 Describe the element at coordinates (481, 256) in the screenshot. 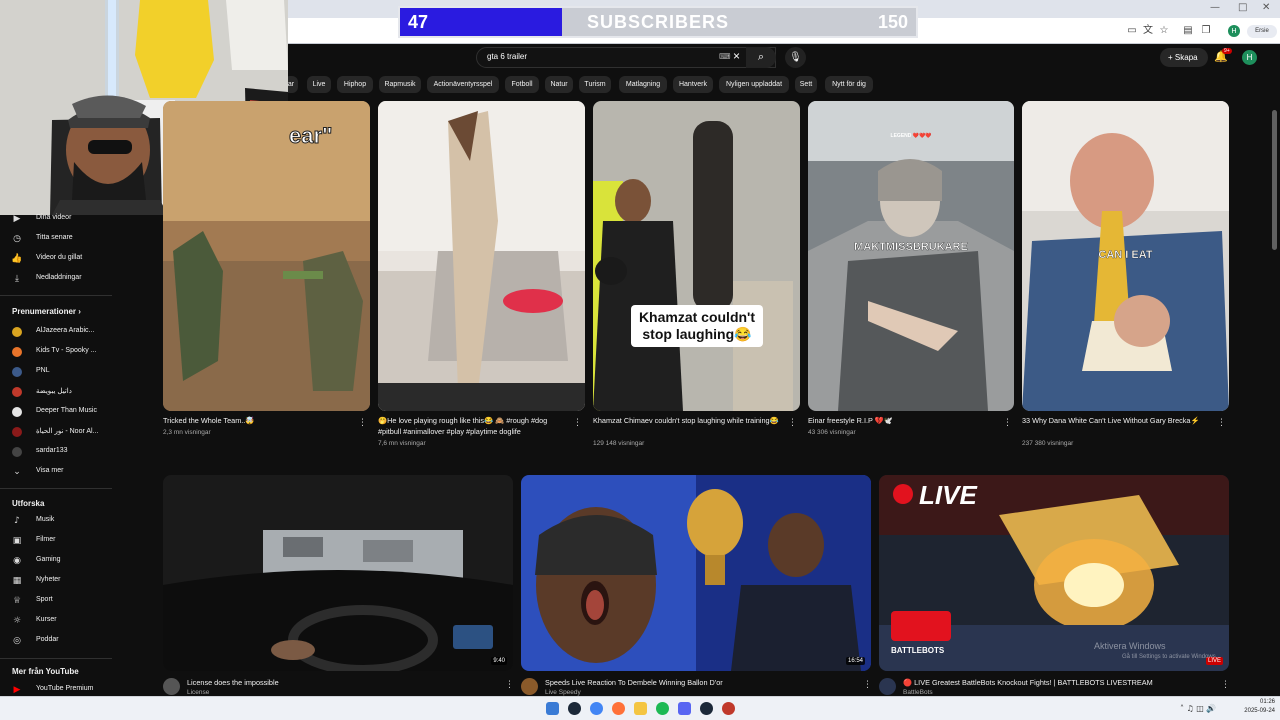

I see `short-thumbnail` at that location.